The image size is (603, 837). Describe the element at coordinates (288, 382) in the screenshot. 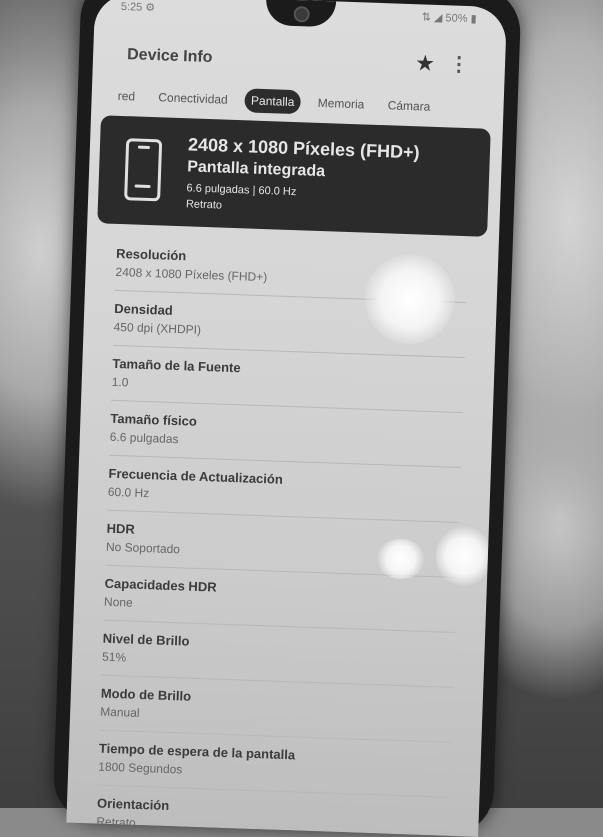

I see `info-item-tamano-fuente: Tamaño de la Fuente 1.0` at that location.